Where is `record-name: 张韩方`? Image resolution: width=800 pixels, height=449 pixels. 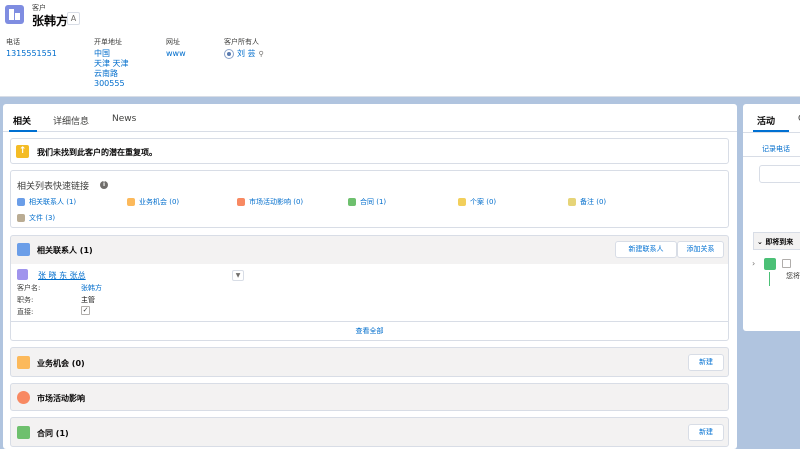
record-name: 张韩方 is located at coordinates (50, 21).